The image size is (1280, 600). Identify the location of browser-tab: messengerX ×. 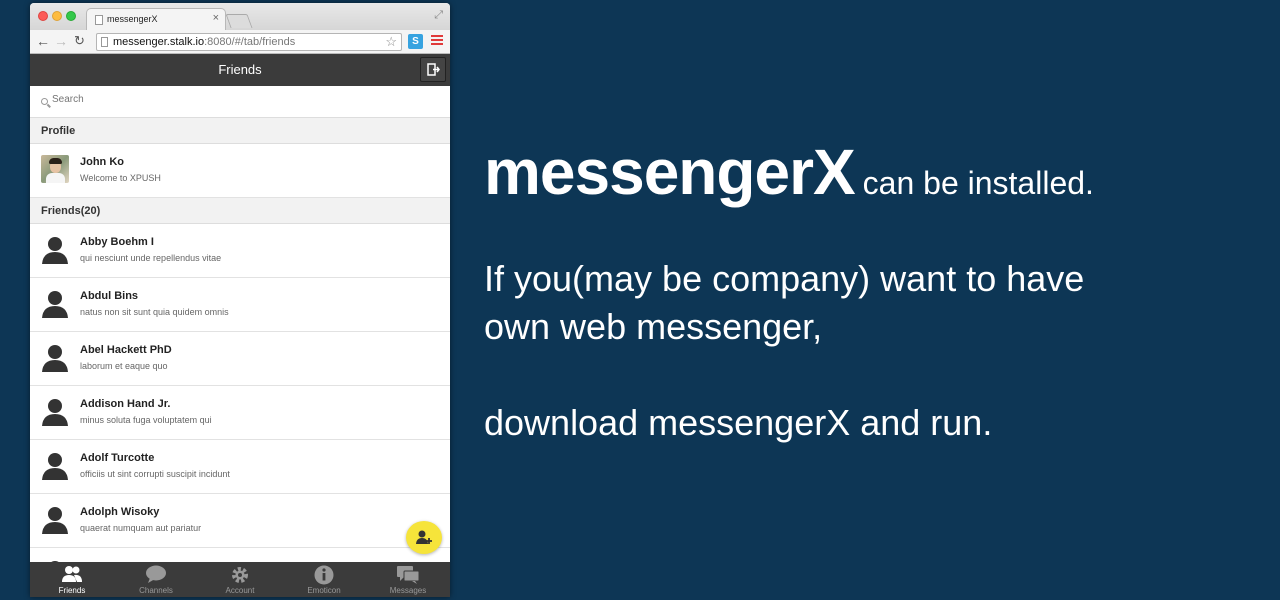
(156, 19).